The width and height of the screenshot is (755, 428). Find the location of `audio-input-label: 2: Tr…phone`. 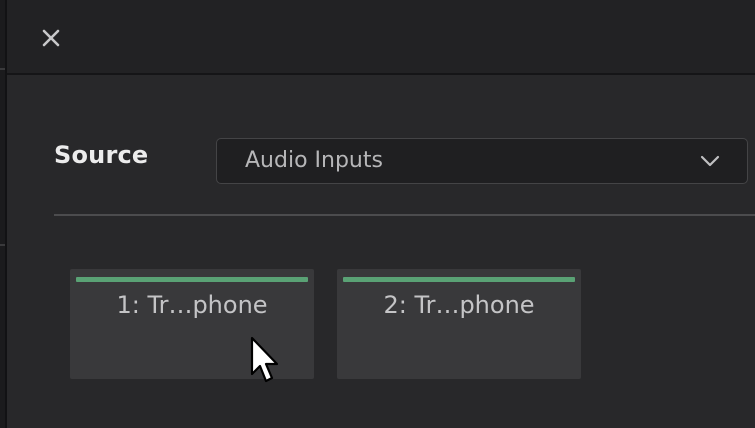

audio-input-label: 2: Tr…phone is located at coordinates (459, 305).